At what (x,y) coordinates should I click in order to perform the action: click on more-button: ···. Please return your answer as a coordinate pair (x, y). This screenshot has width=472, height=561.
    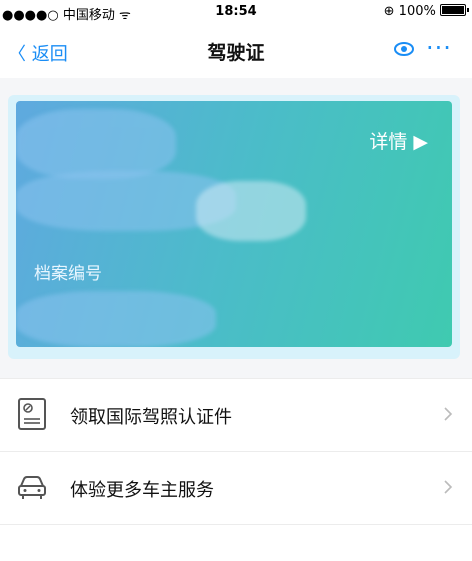
    Looking at the image, I should click on (439, 48).